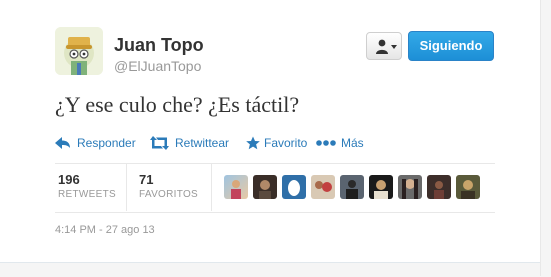 The height and width of the screenshot is (277, 551). What do you see at coordinates (159, 143) in the screenshot?
I see `retweet-icon` at bounding box center [159, 143].